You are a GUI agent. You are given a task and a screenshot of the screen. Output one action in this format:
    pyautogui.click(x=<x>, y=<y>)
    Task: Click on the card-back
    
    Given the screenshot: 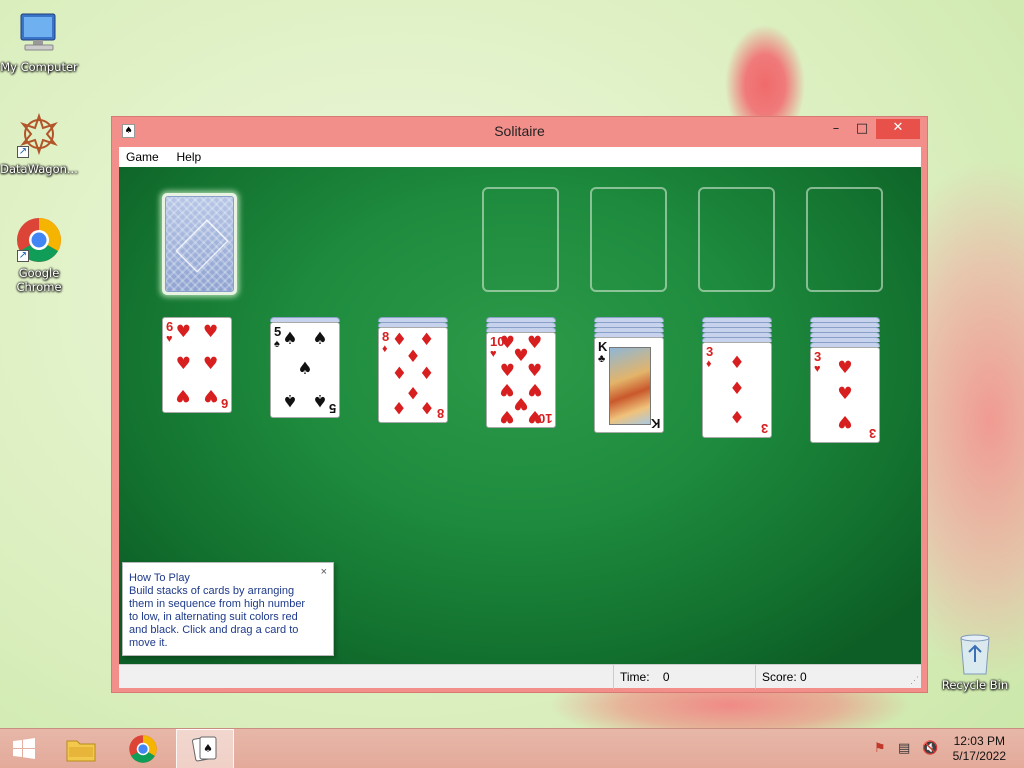 What is the action you would take?
    pyautogui.click(x=199, y=244)
    